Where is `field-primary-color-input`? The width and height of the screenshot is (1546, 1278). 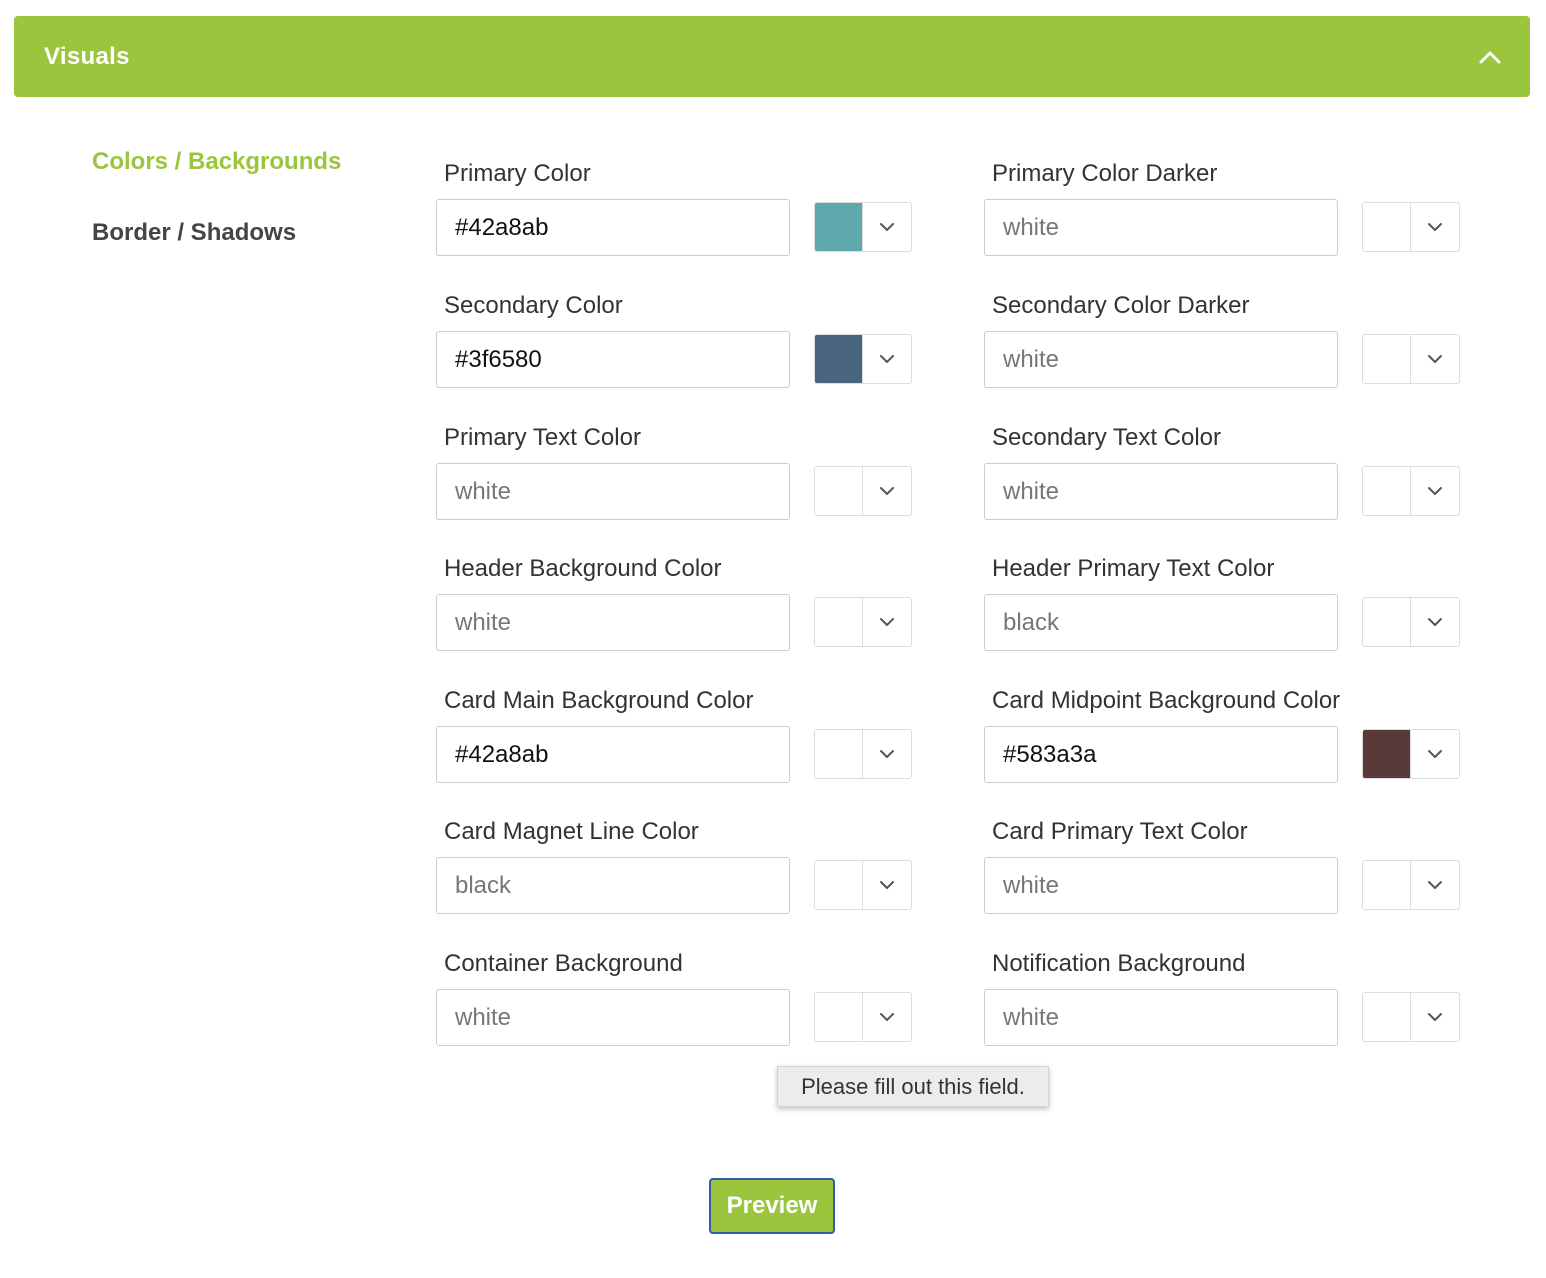
field-primary-color-input is located at coordinates (613, 227).